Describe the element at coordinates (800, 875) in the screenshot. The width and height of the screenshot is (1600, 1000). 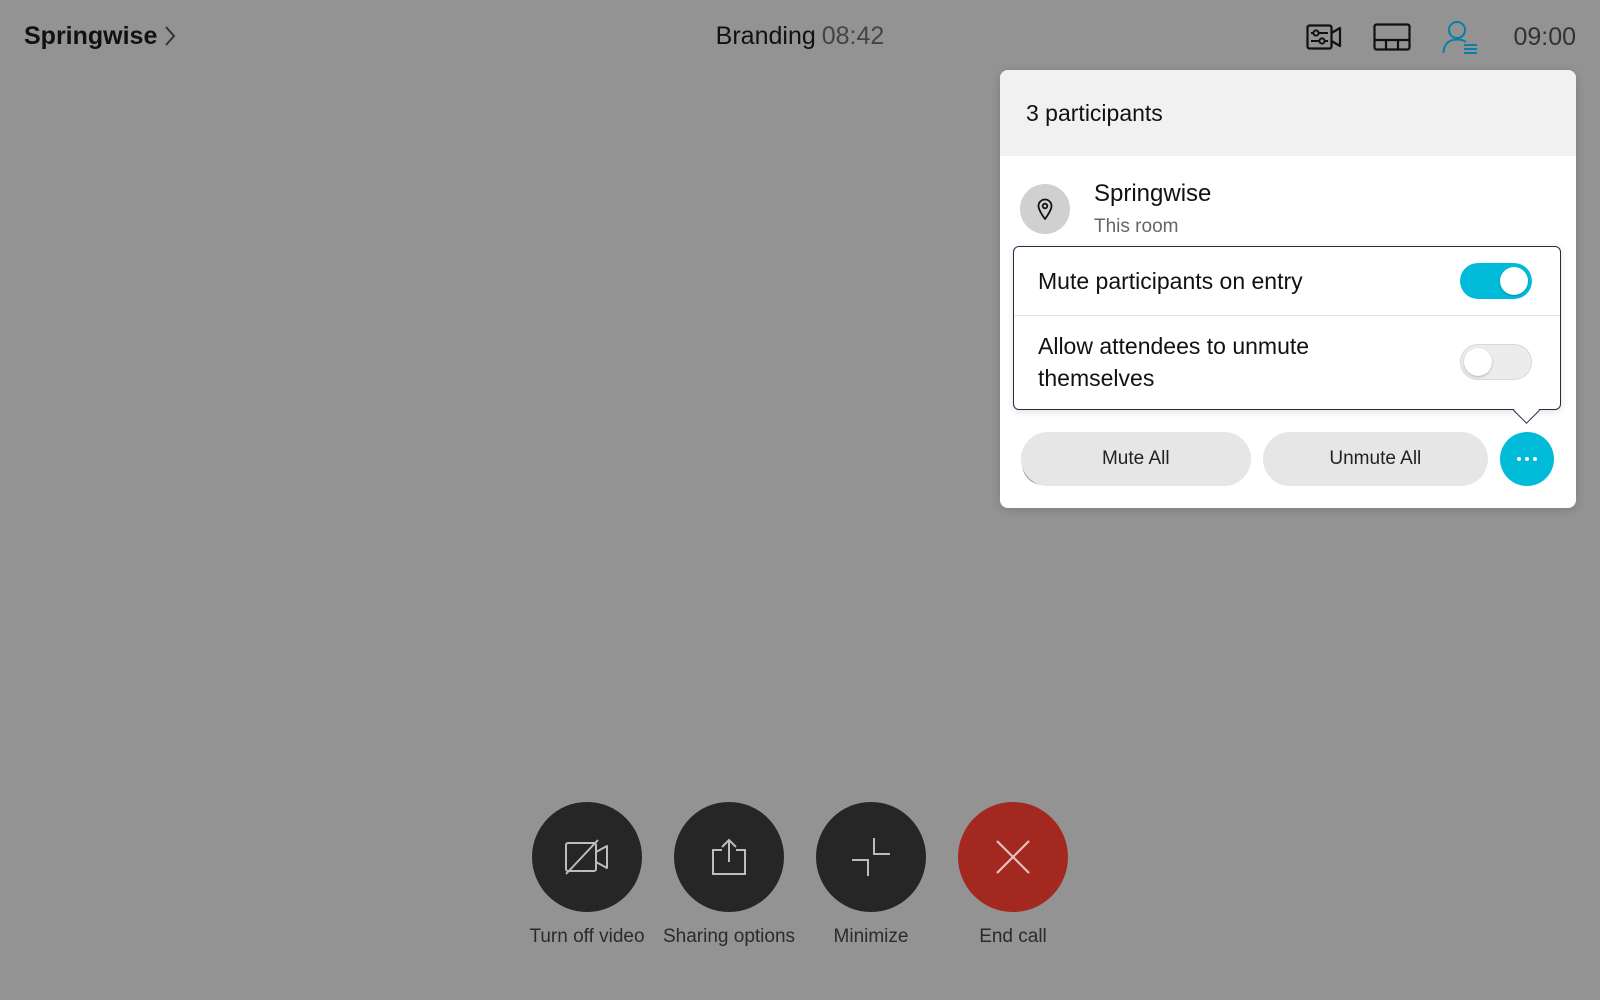
I see `call-controls: Turn off video Sharing options Minimize` at that location.